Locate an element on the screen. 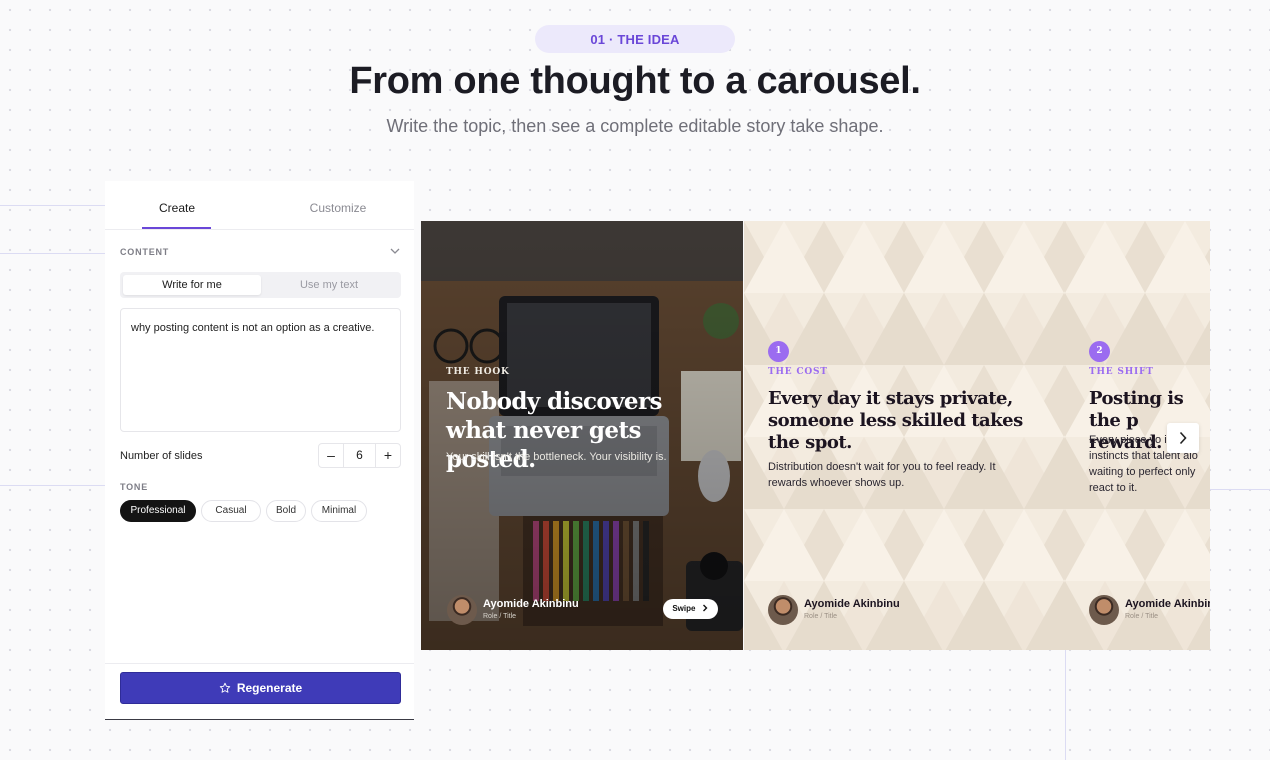 The width and height of the screenshot is (1270, 760). increment-button: + is located at coordinates (387, 455).